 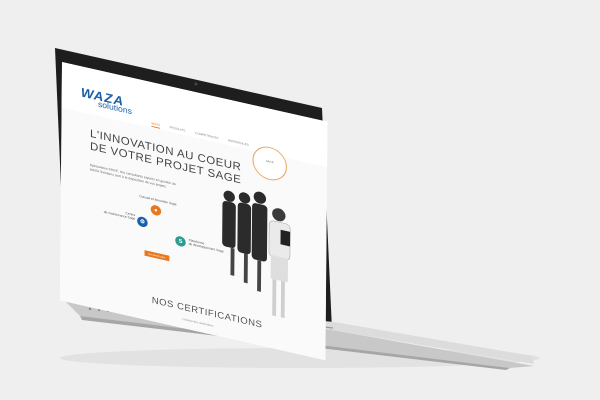 What do you see at coordinates (238, 143) in the screenshot?
I see `nav-item-references: REFERENCES` at bounding box center [238, 143].